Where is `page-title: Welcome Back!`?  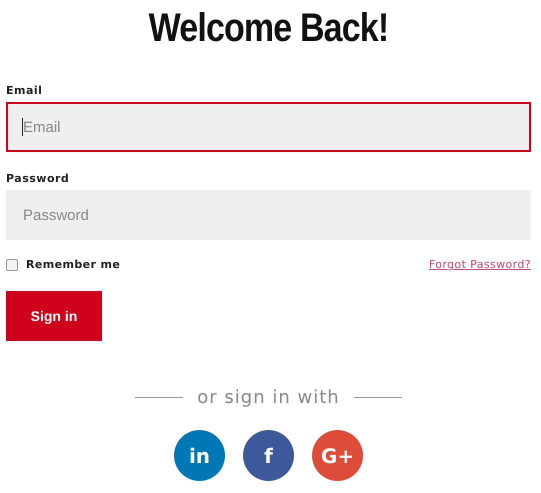 page-title: Welcome Back! is located at coordinates (269, 28).